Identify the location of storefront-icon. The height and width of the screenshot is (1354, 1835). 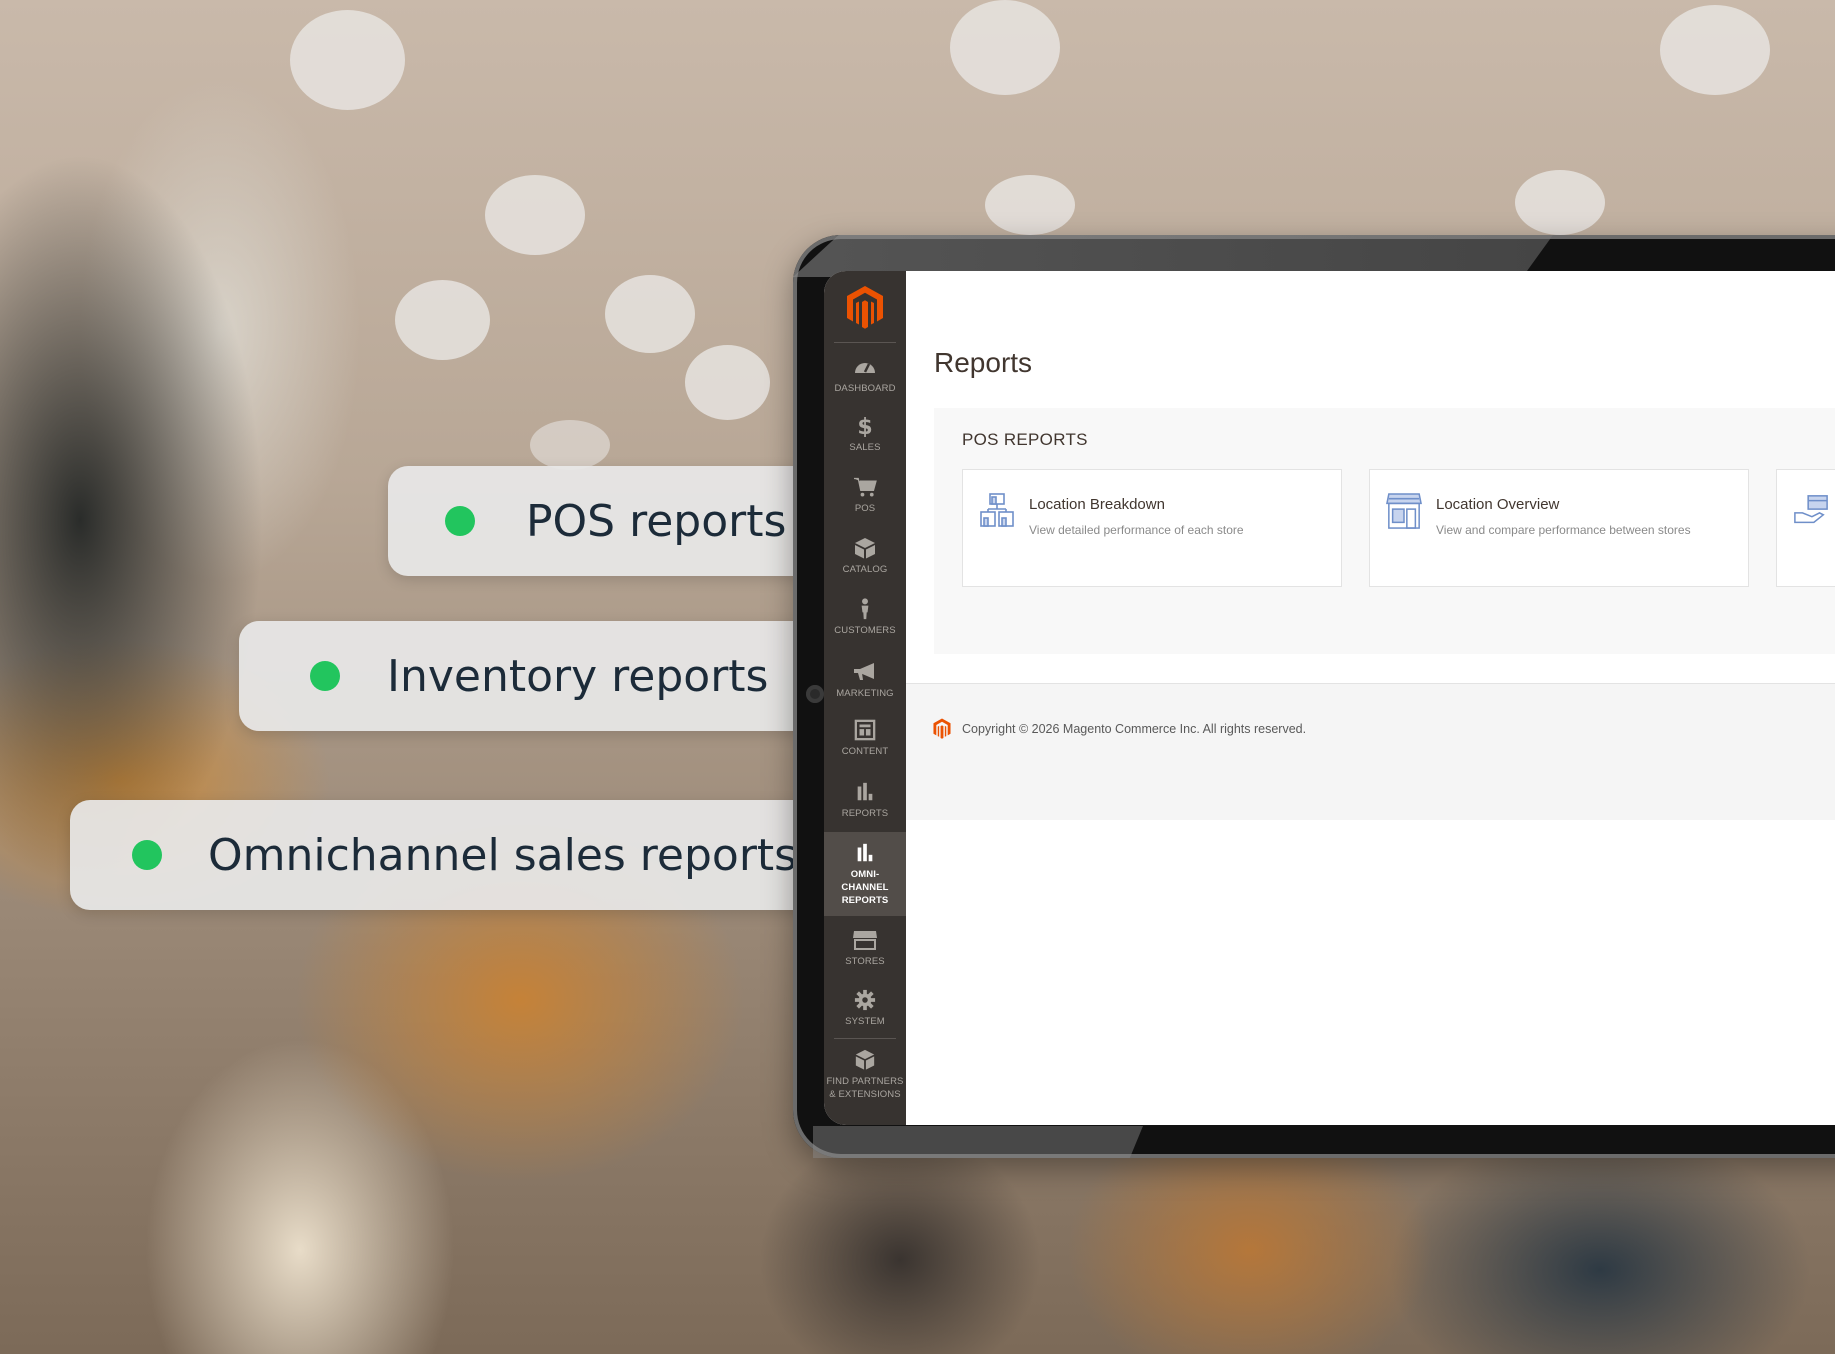
(865, 940).